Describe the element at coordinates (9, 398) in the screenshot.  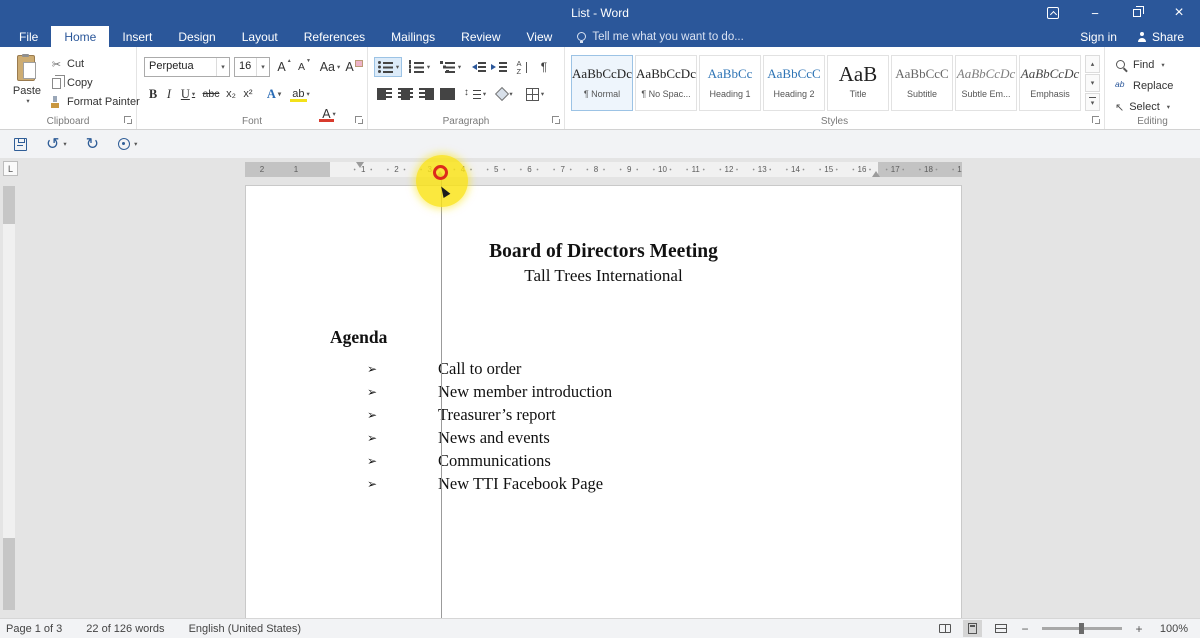
I see `vertical-ruler` at that location.